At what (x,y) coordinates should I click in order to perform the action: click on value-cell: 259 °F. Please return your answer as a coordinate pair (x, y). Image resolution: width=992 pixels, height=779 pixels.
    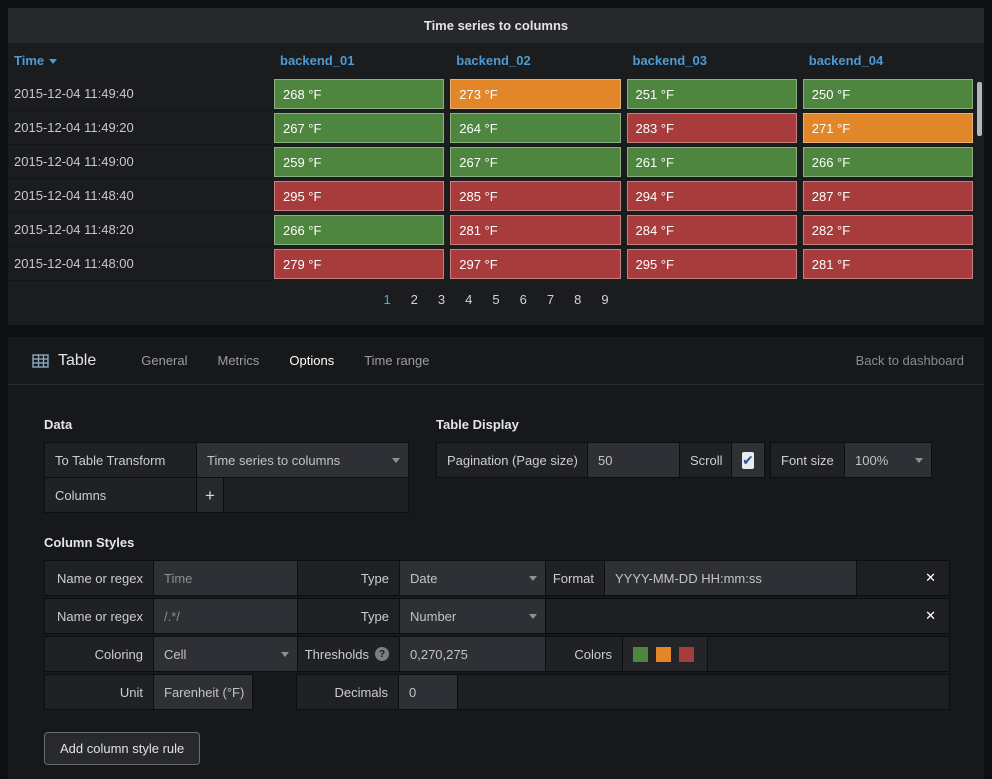
    Looking at the image, I should click on (360, 162).